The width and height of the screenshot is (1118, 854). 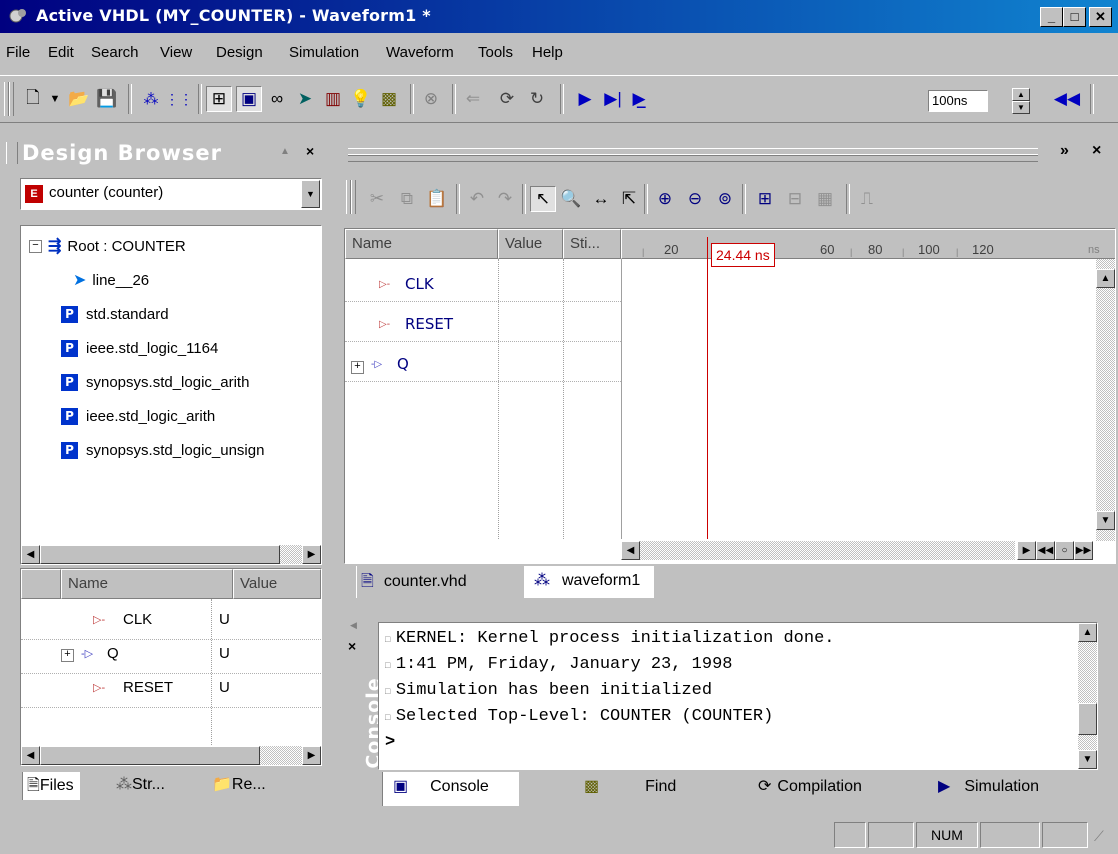 What do you see at coordinates (1087, 696) in the screenshot?
I see `console-vscrollbar: ▲ ▼` at bounding box center [1087, 696].